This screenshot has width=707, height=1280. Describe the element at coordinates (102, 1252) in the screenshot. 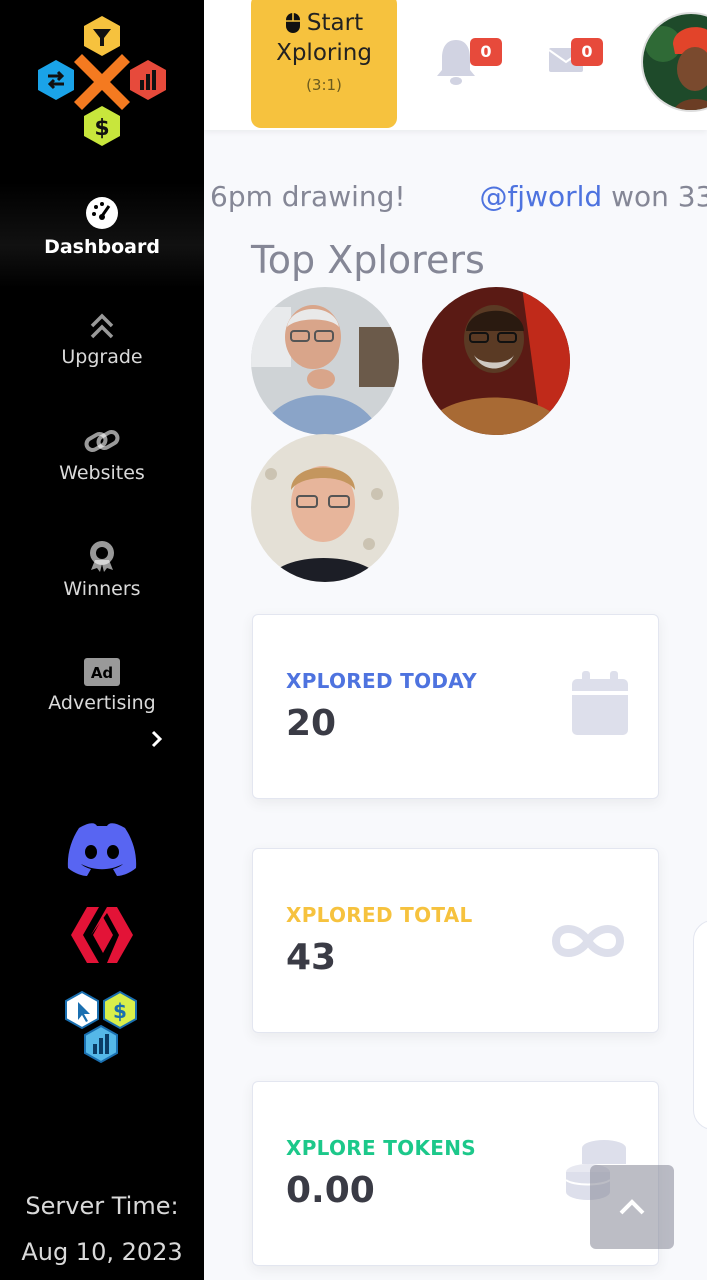

I see `server-time-value: Aug 10, 2023` at that location.